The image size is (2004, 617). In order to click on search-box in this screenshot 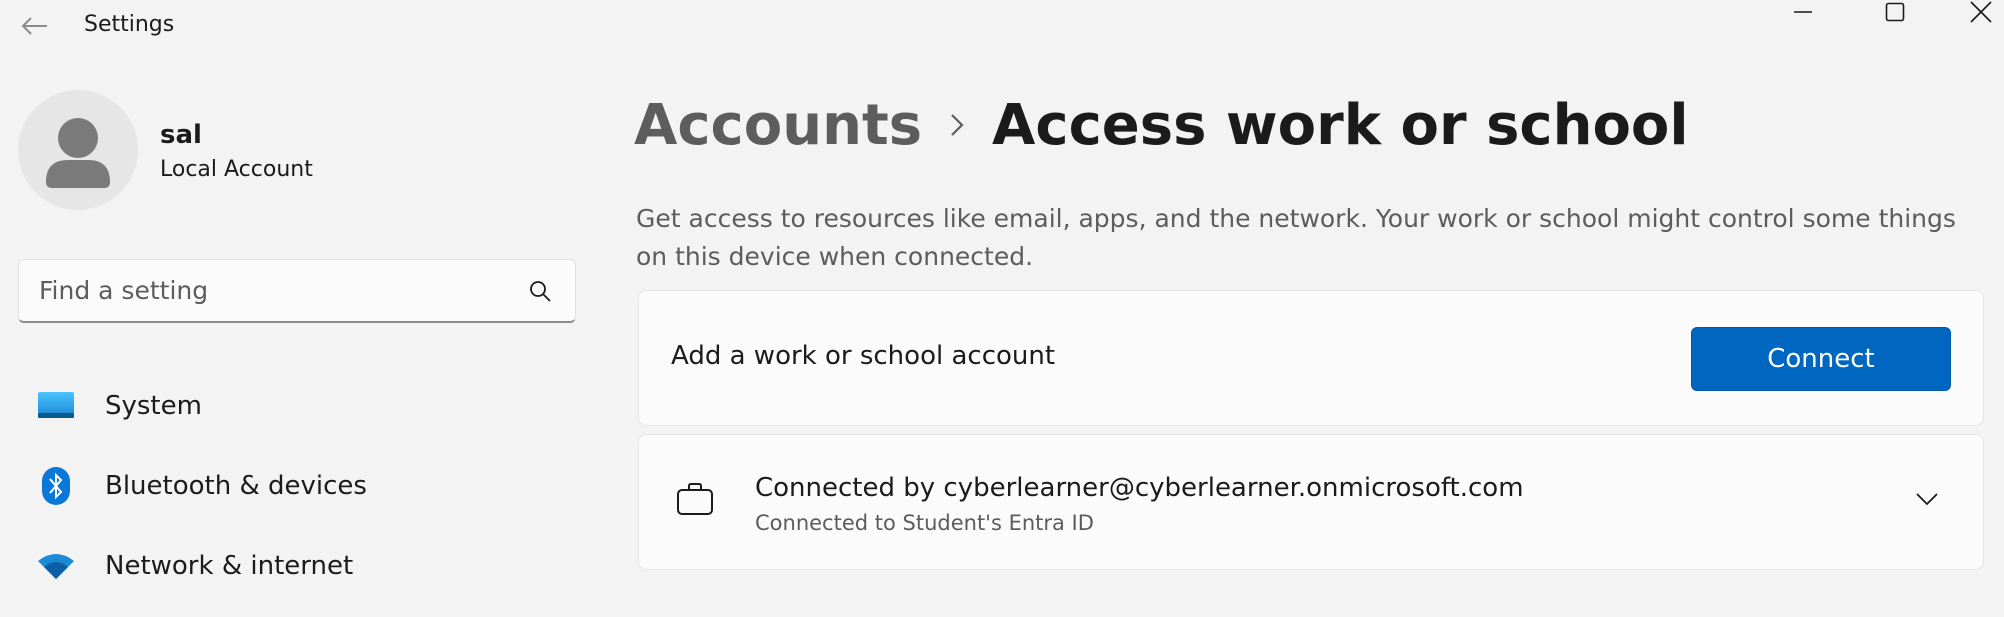, I will do `click(297, 291)`.